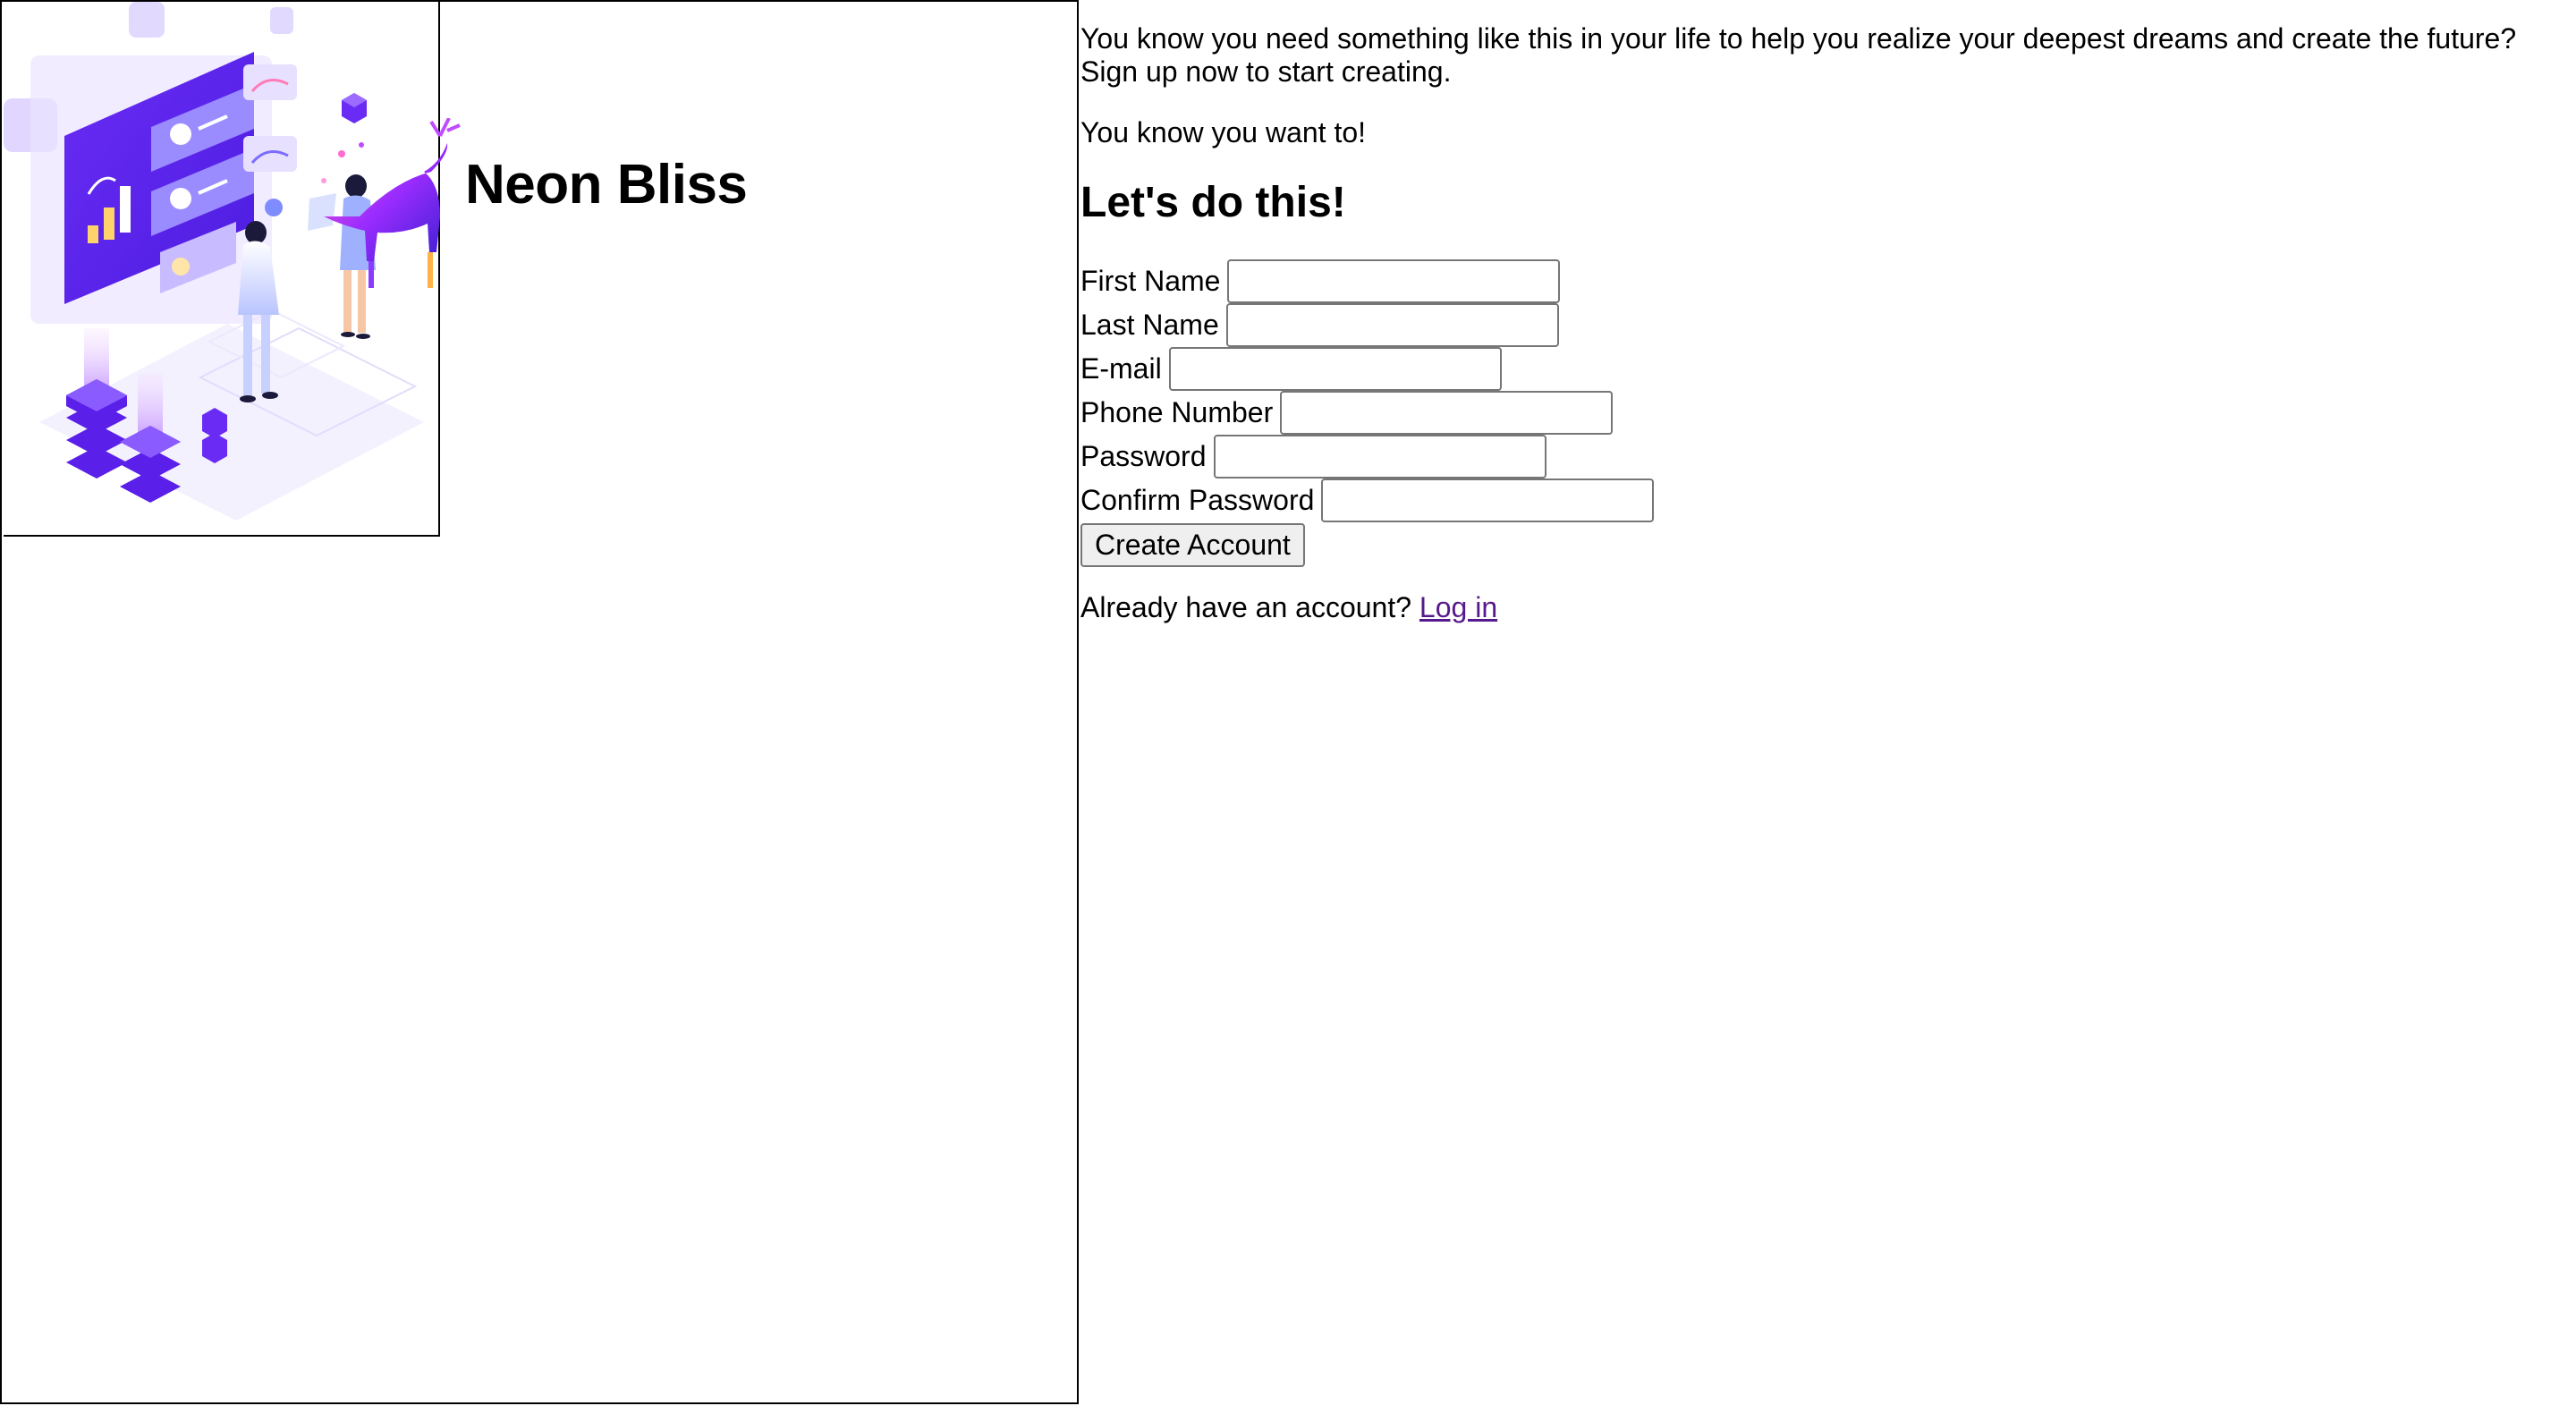 The height and width of the screenshot is (1406, 2576). I want to click on login-link: Log in, so click(1458, 607).